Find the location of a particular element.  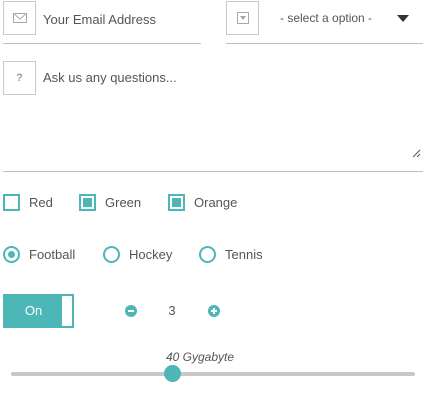

radio-label: Hockey is located at coordinates (151, 254).